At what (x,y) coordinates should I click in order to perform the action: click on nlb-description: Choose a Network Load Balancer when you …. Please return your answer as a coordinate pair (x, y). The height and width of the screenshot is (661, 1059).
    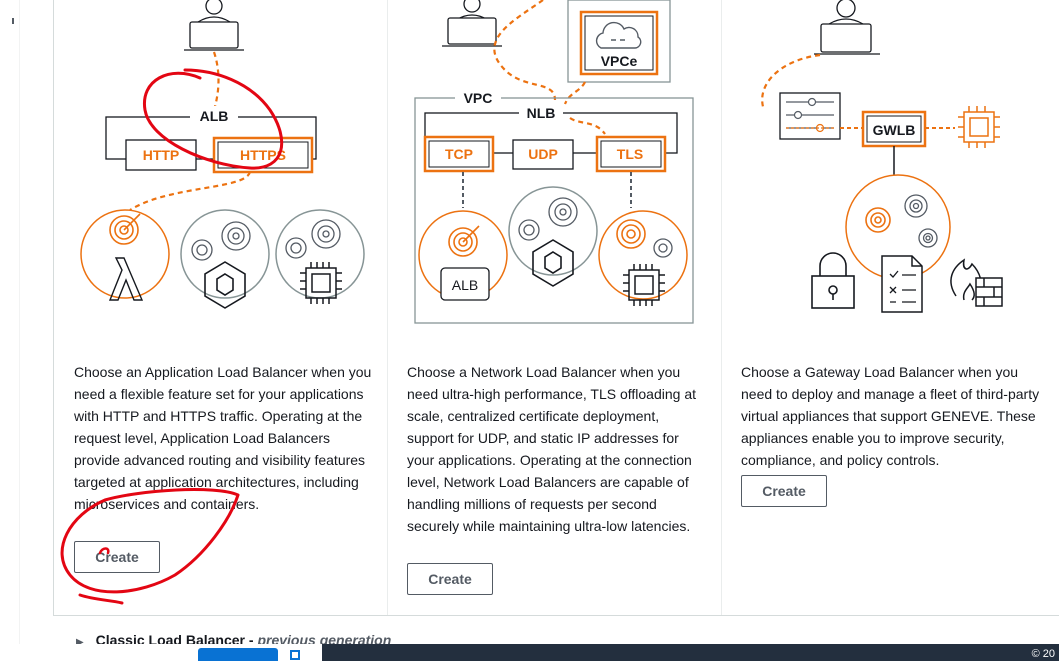
    Looking at the image, I should click on (552, 449).